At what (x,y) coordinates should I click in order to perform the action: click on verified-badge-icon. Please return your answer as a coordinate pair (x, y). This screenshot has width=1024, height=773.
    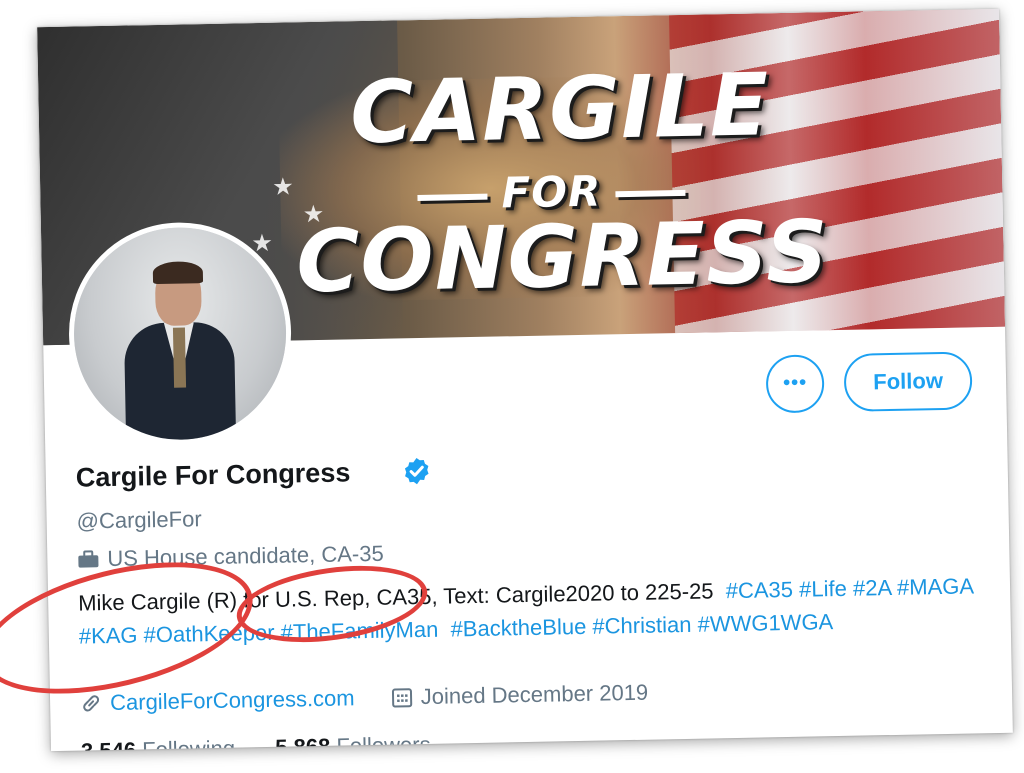
    Looking at the image, I should click on (416, 471).